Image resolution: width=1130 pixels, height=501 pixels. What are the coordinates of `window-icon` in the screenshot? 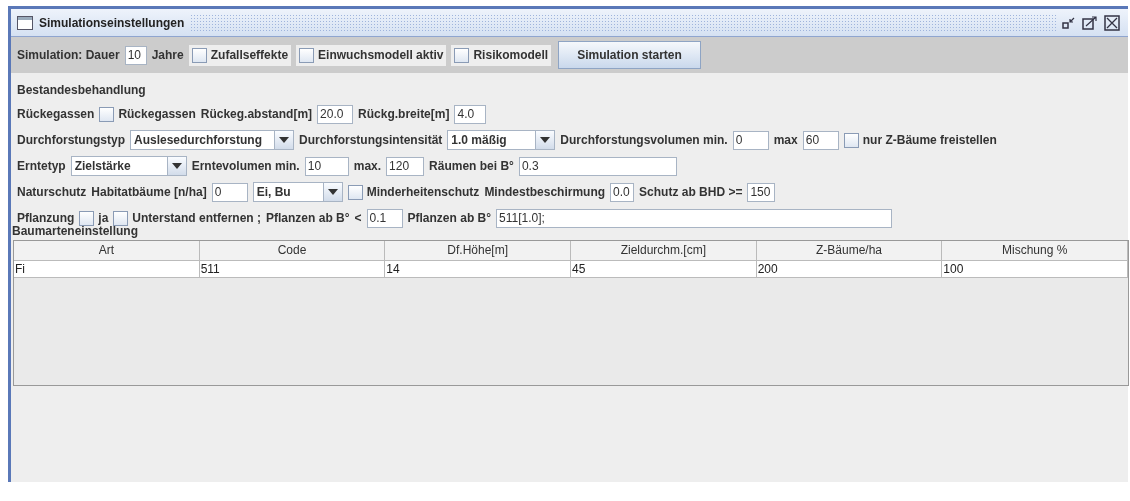 It's located at (25, 22).